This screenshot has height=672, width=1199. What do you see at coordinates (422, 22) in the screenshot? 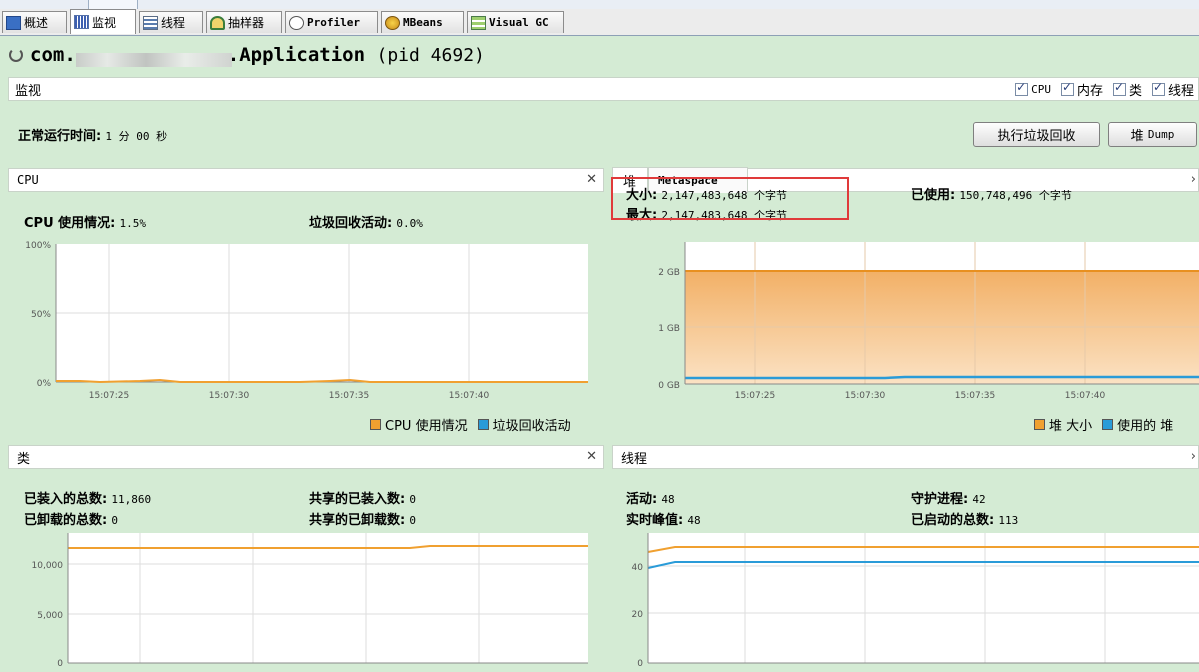
I see `tab-mbeans: MBeans` at bounding box center [422, 22].